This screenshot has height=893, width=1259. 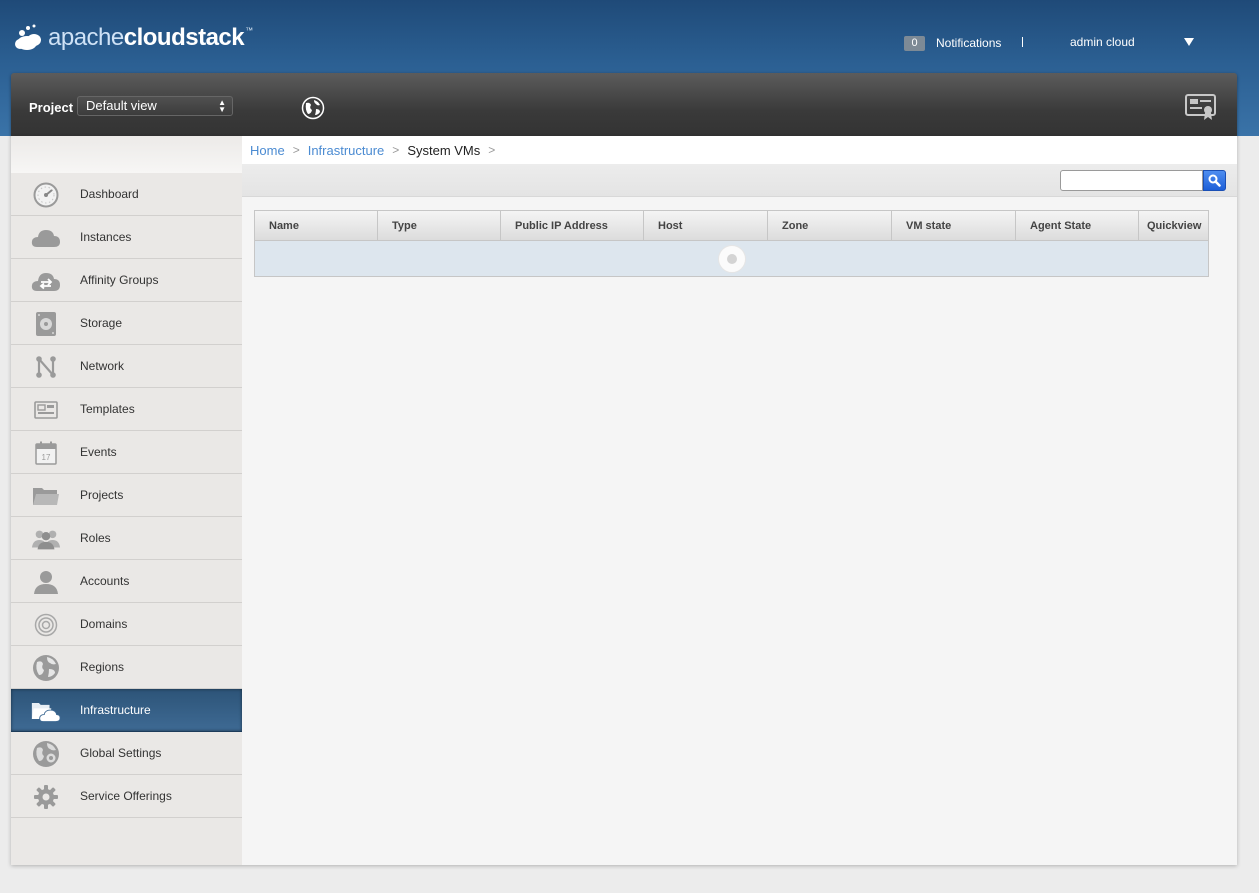 I want to click on sidebar-item-label: Affinity Groups, so click(x=119, y=280).